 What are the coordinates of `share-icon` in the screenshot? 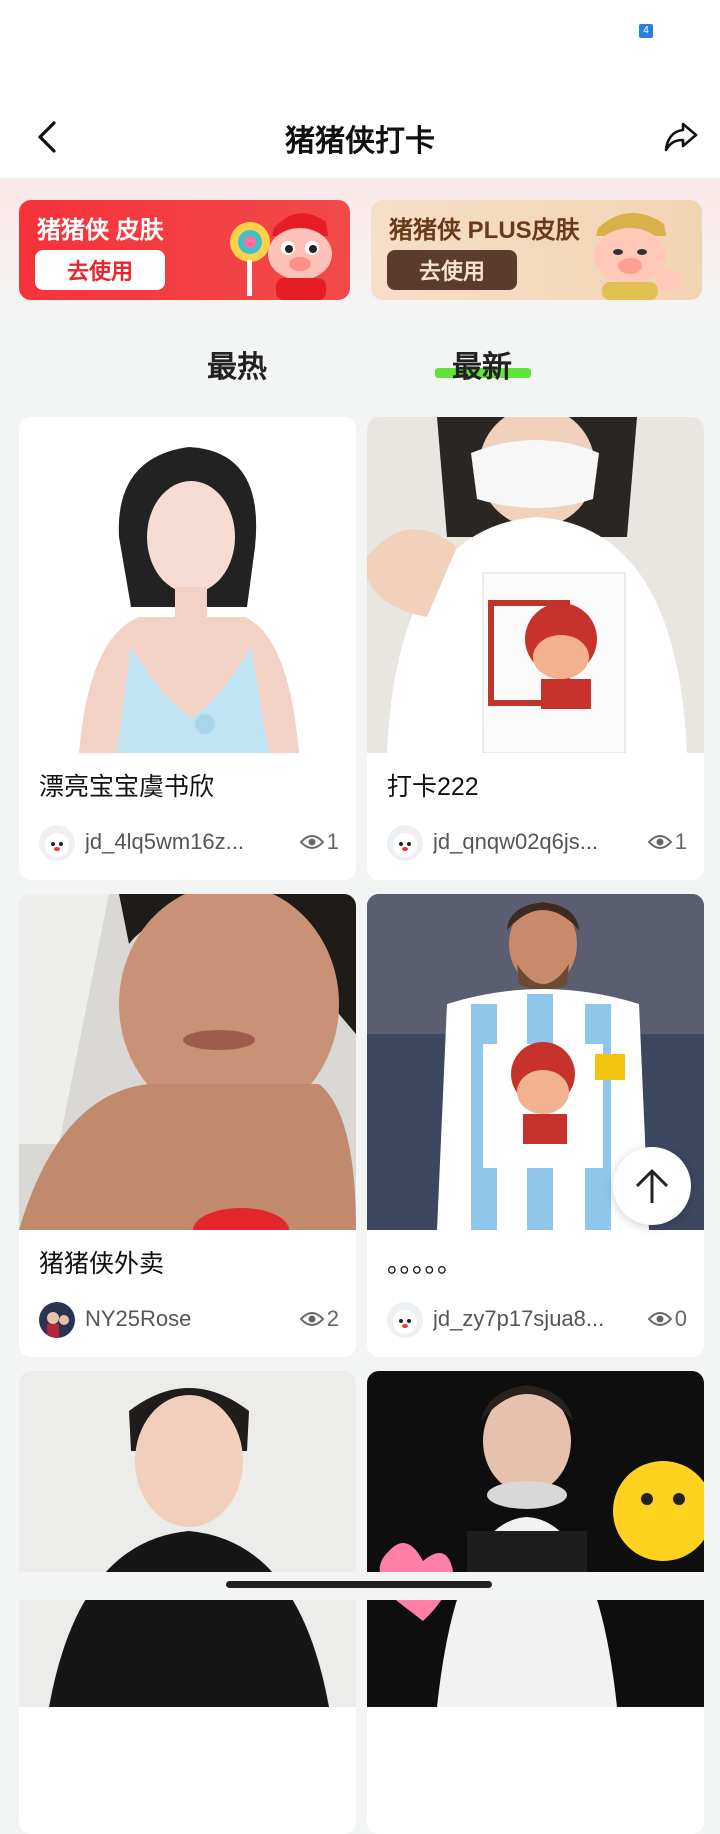 It's located at (681, 137).